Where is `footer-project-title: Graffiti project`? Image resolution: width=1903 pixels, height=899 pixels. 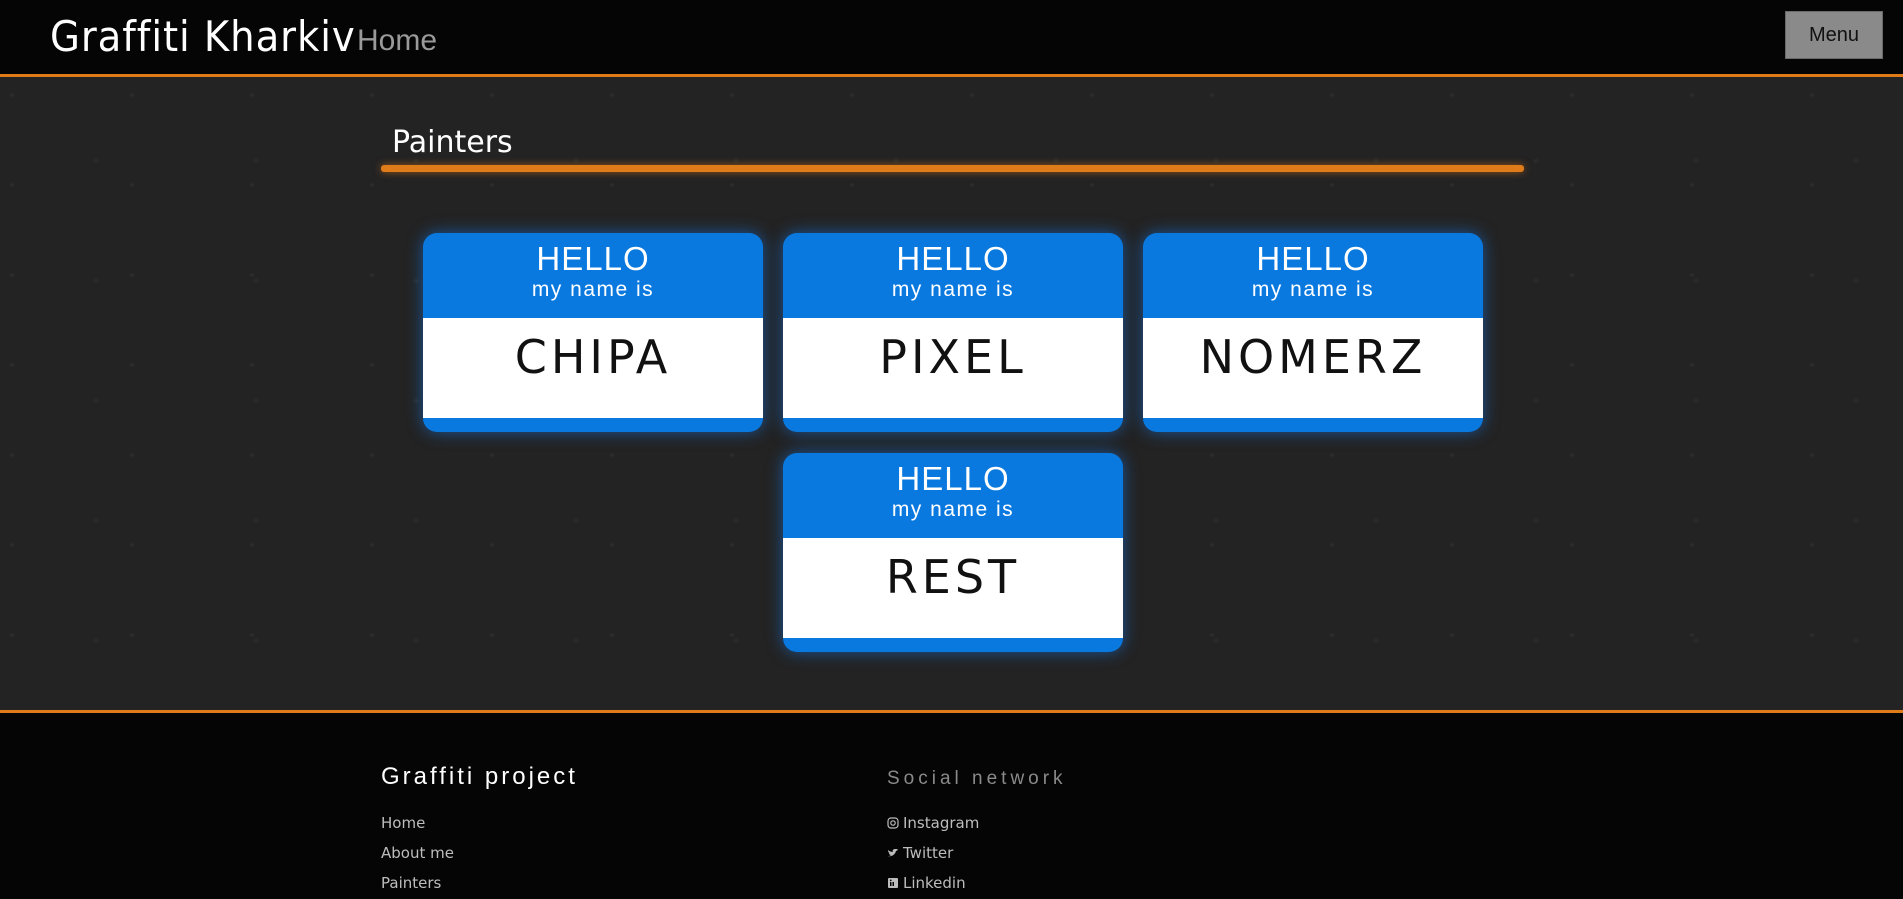 footer-project-title: Graffiti project is located at coordinates (479, 776).